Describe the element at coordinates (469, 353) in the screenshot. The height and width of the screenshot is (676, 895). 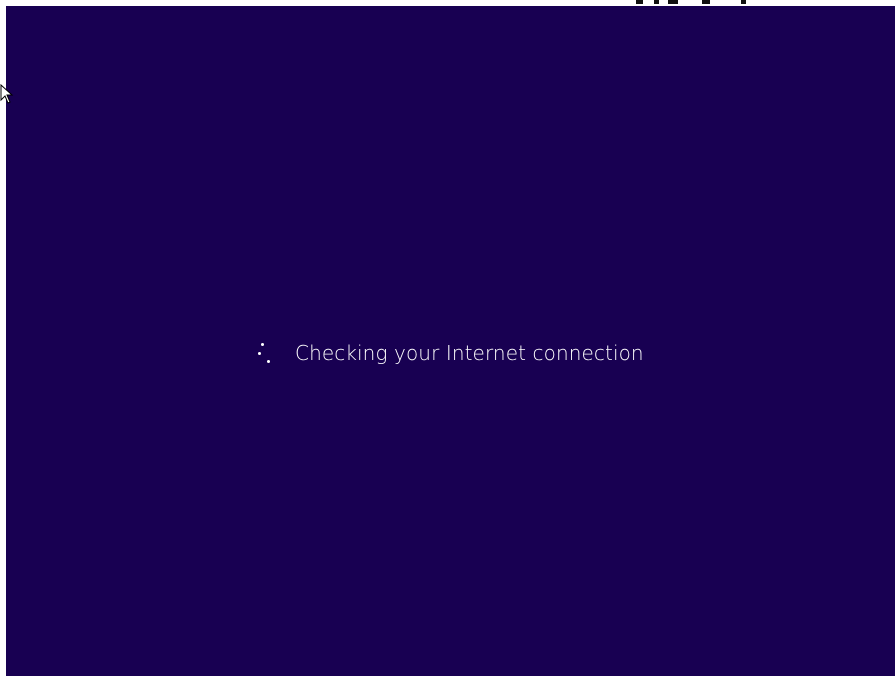
I see `status-message: Checking your Internet connection` at that location.